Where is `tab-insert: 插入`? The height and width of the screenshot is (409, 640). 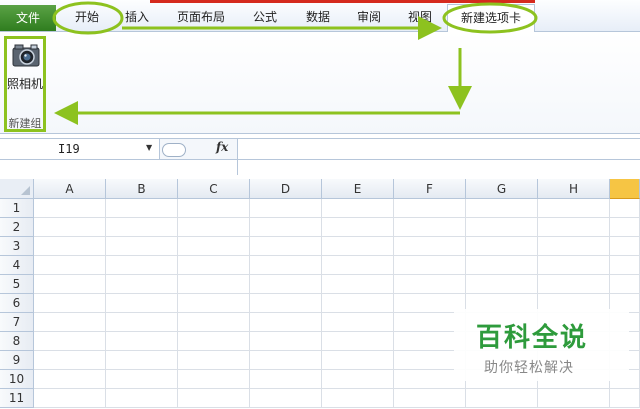
tab-insert: 插入 is located at coordinates (137, 17).